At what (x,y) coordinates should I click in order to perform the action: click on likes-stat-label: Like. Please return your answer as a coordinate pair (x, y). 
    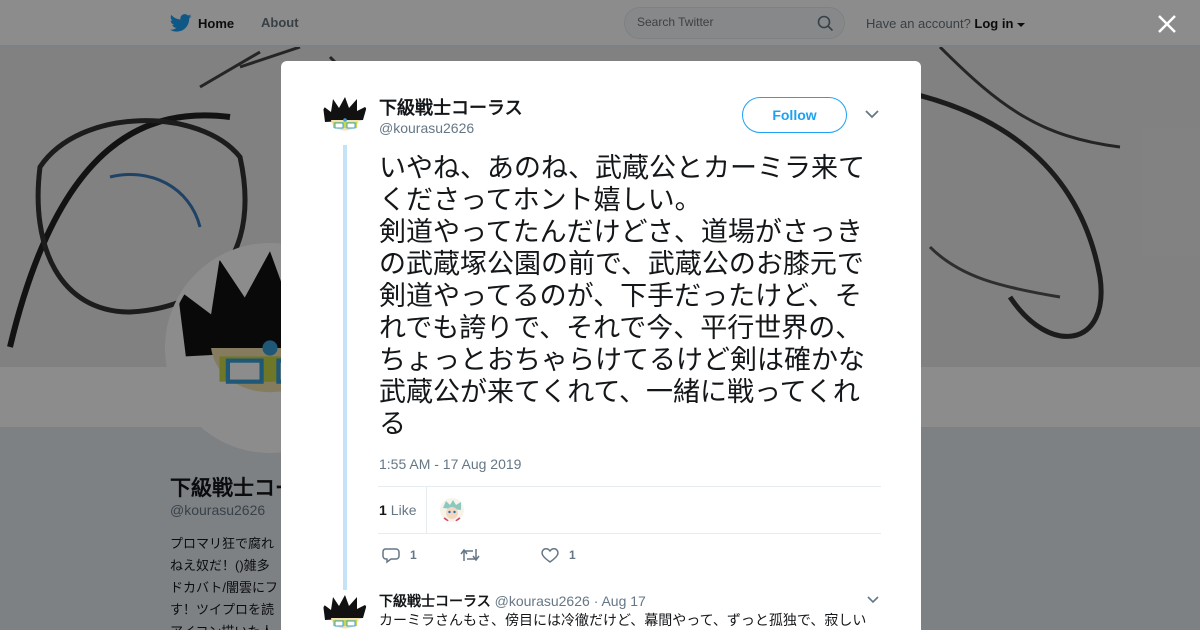
    Looking at the image, I should click on (403, 510).